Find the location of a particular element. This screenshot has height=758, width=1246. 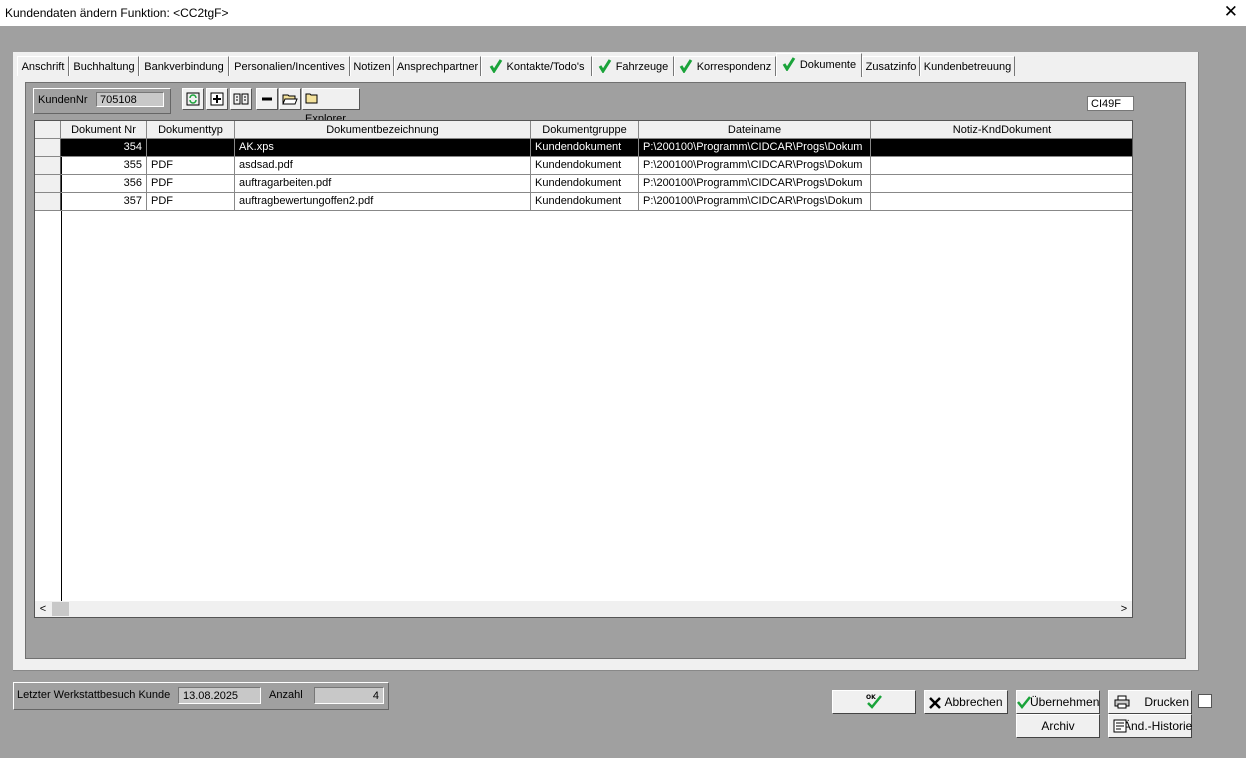

tab-korrespondenz: Korrespondenz is located at coordinates (725, 66).